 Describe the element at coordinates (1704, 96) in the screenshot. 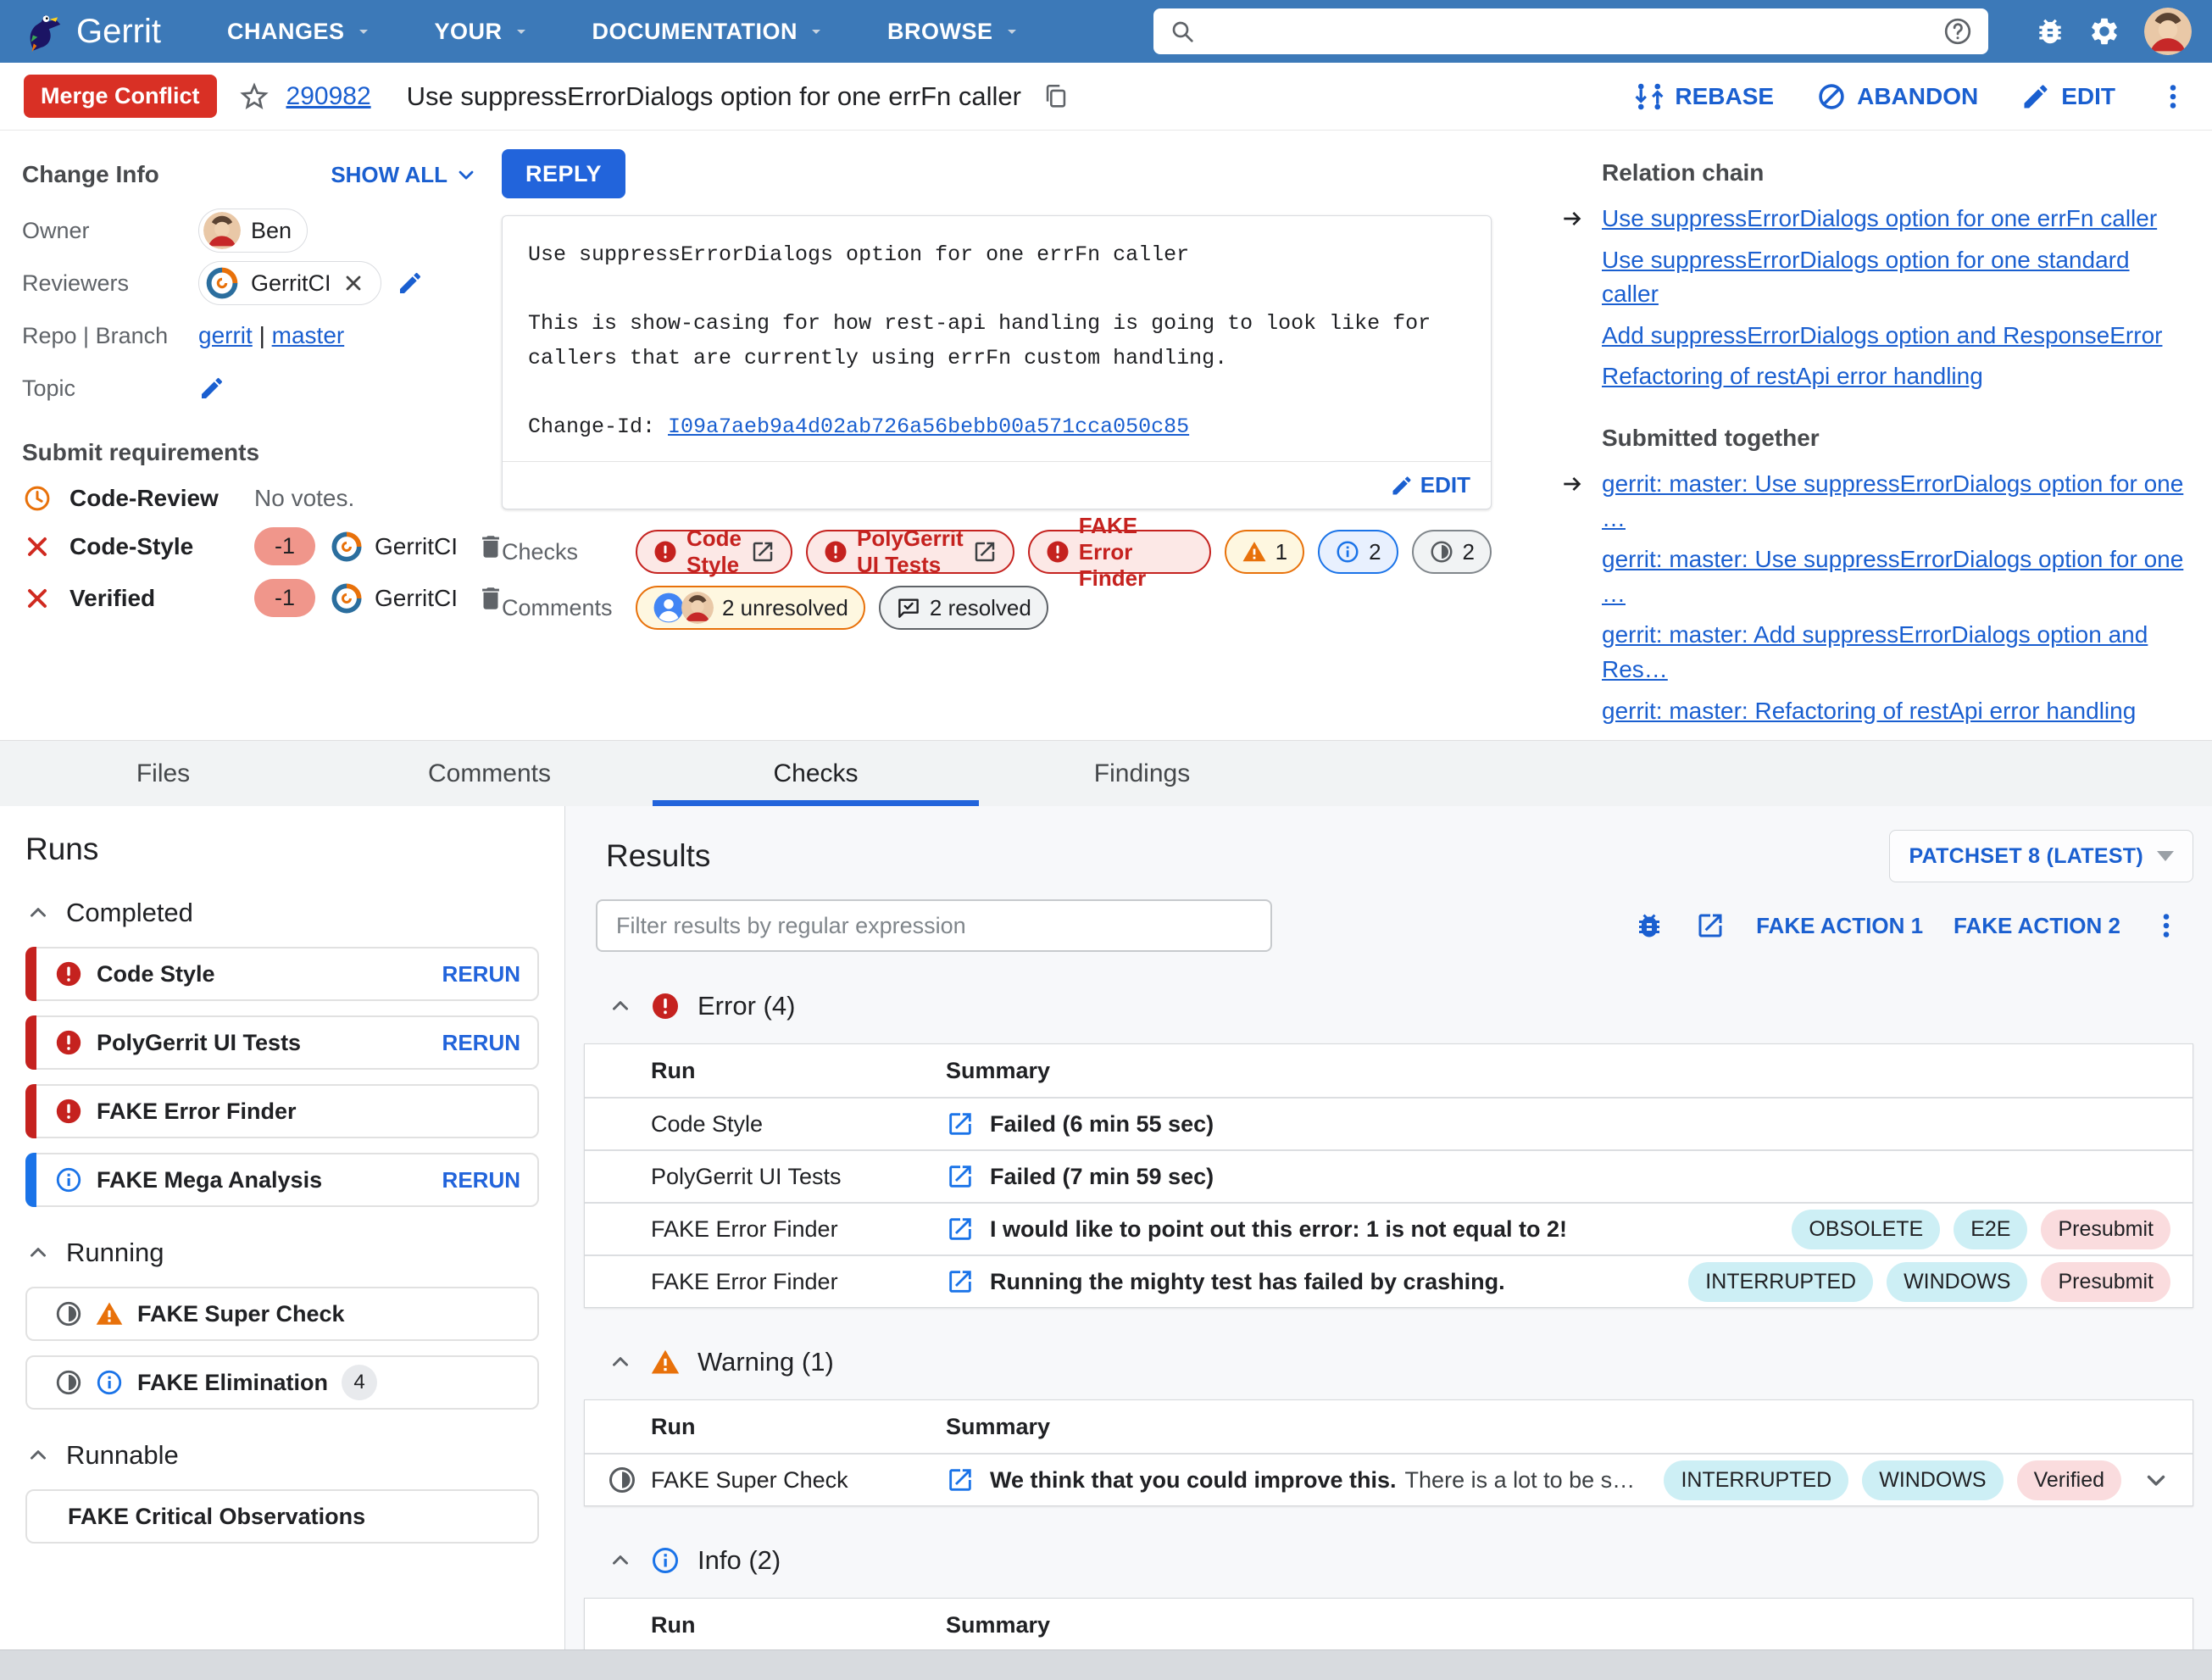

I see `rebase-button: REBASE` at that location.